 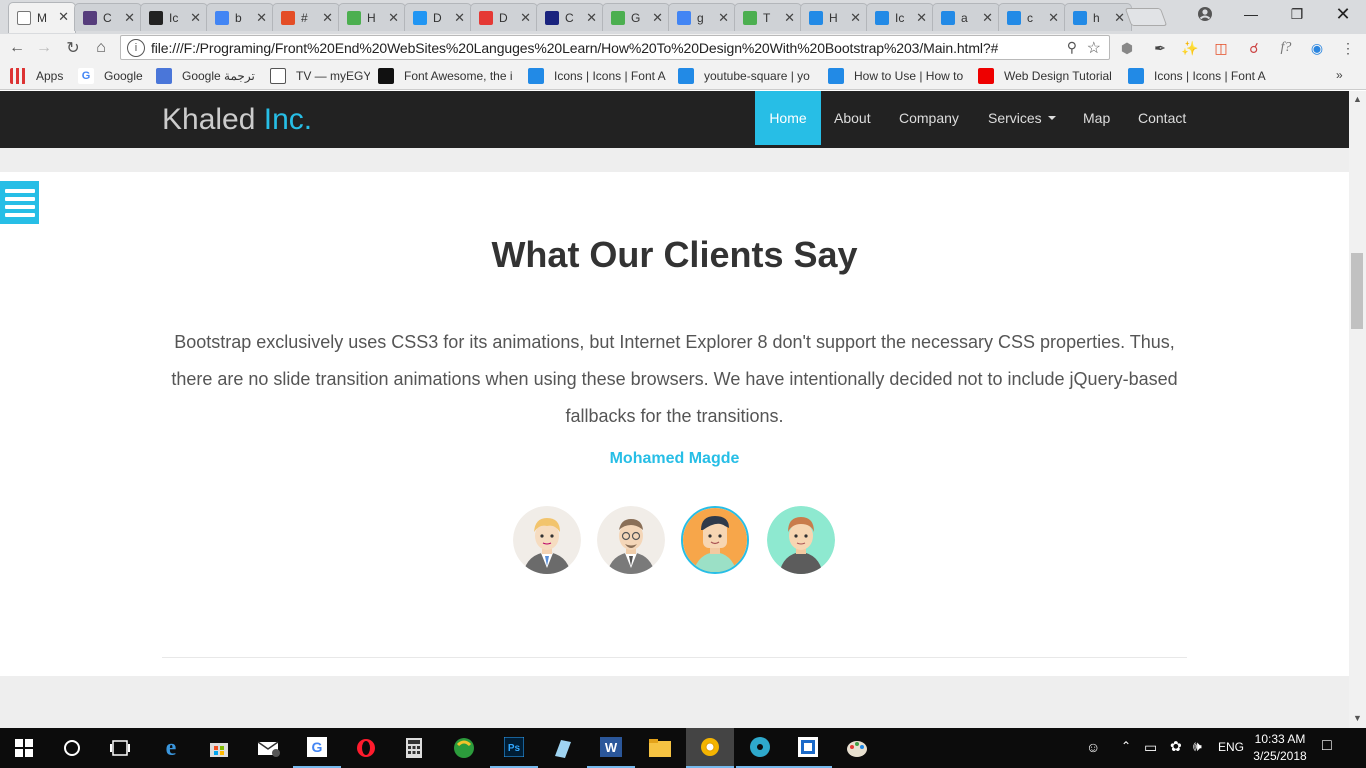 I want to click on menu-icon: ⋮, so click(x=1348, y=48).